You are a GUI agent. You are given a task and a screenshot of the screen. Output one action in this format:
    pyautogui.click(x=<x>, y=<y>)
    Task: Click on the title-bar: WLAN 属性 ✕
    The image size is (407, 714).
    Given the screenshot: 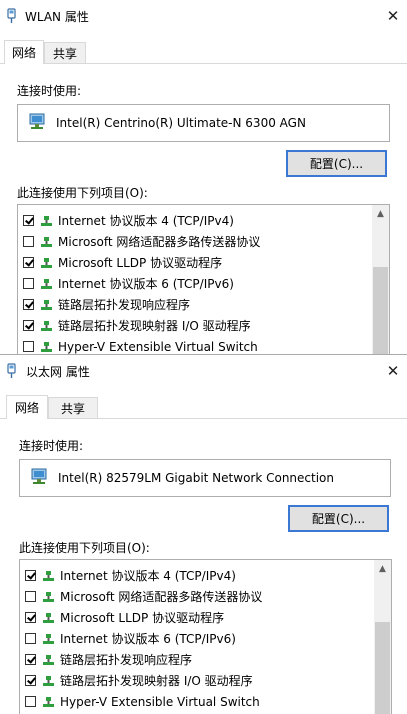 What is the action you would take?
    pyautogui.click(x=203, y=16)
    